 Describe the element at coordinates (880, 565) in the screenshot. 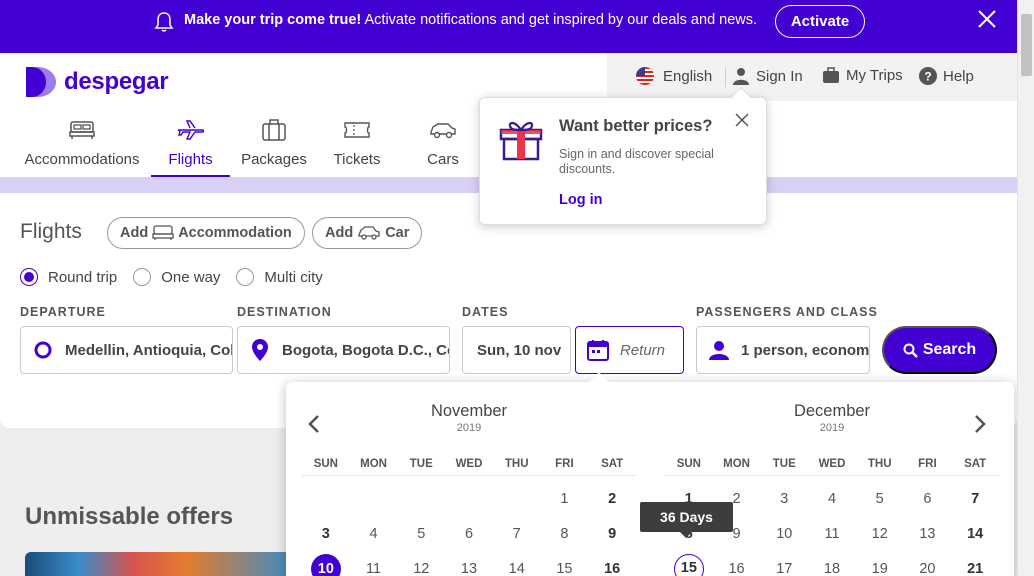

I see `day-cell: 19` at that location.